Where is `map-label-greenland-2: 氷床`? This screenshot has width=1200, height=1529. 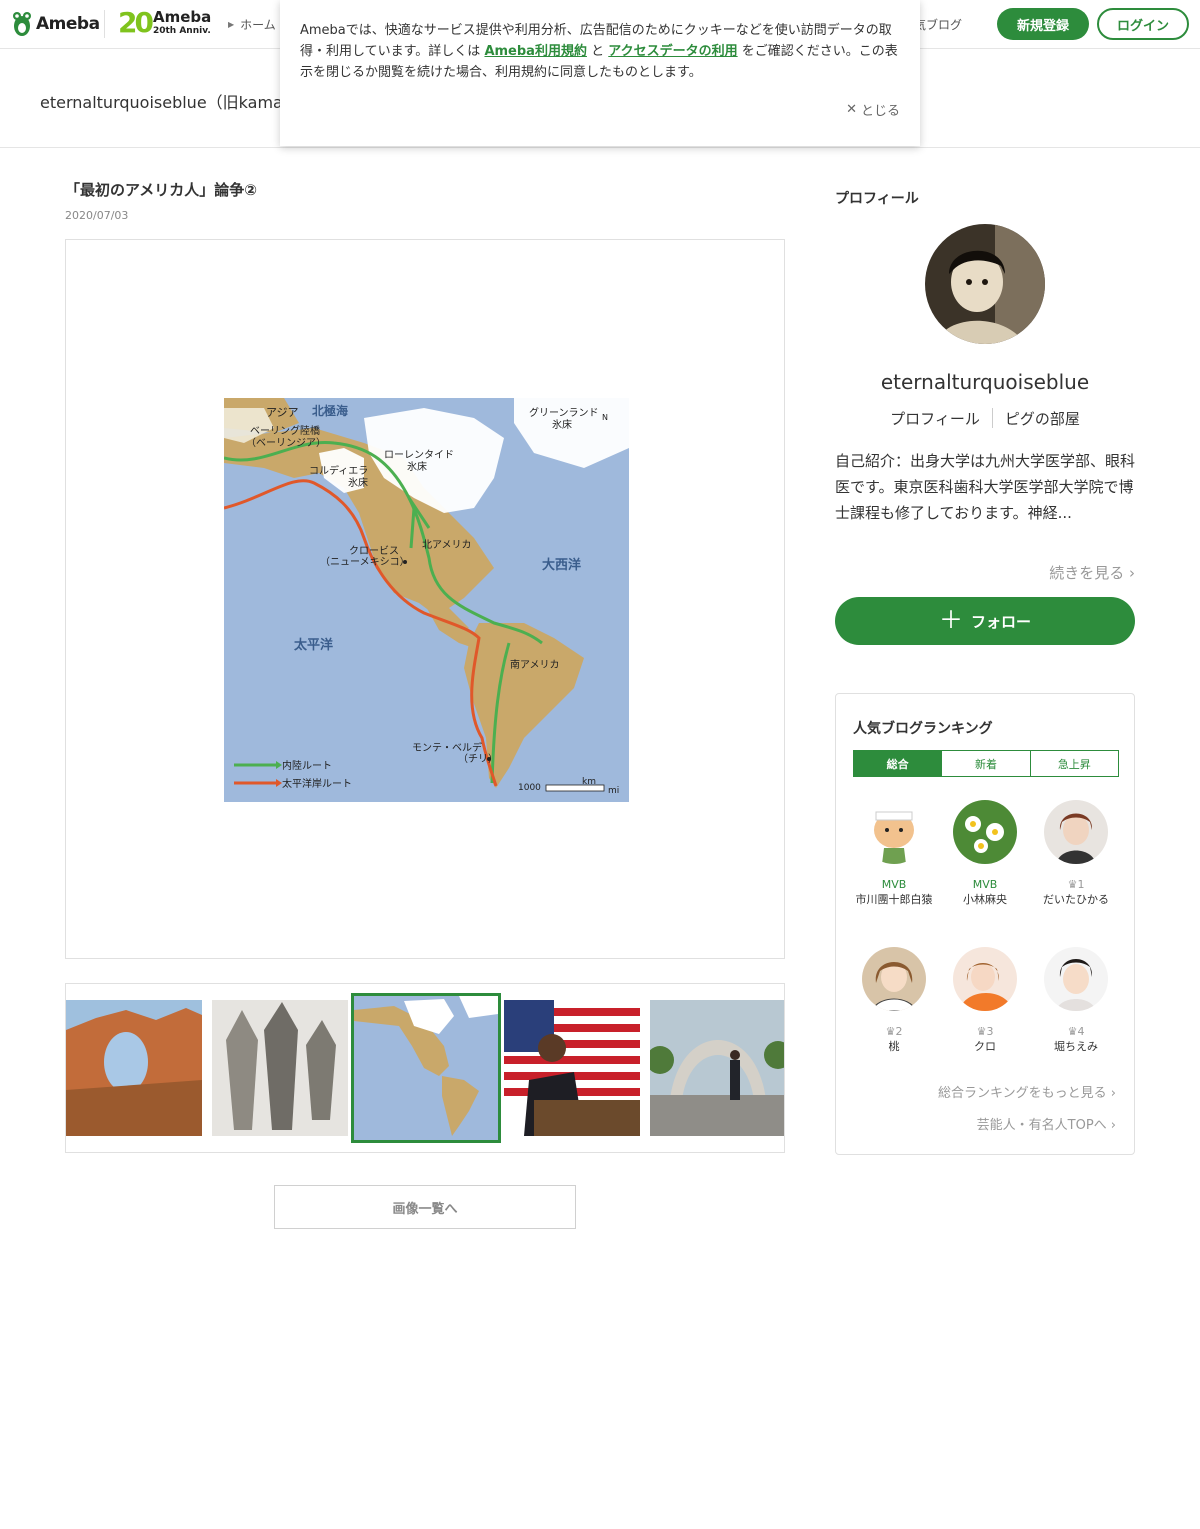 map-label-greenland-2: 氷床 is located at coordinates (562, 424).